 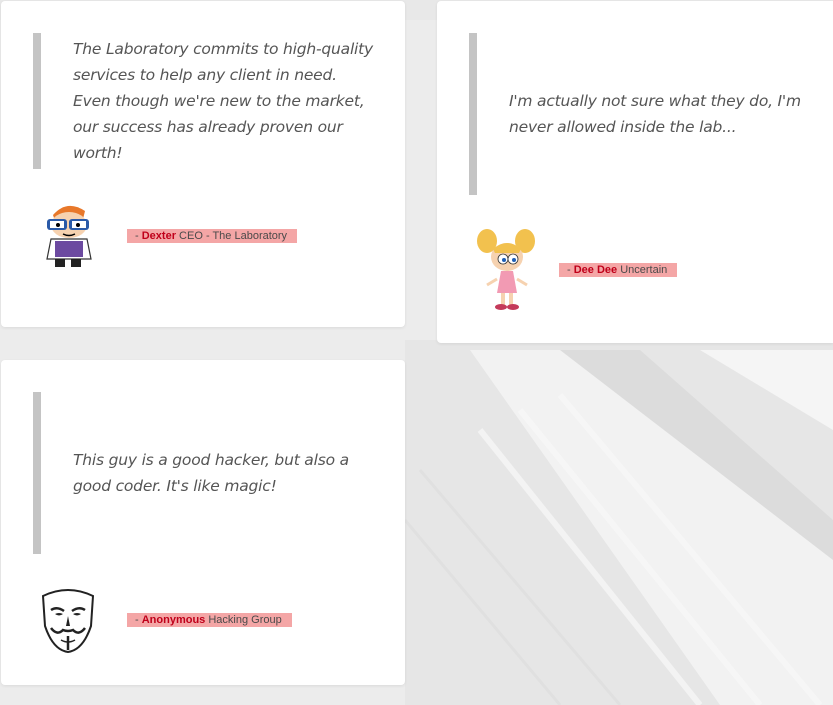 I want to click on author-role: CEO - The Laboratory, so click(x=233, y=236).